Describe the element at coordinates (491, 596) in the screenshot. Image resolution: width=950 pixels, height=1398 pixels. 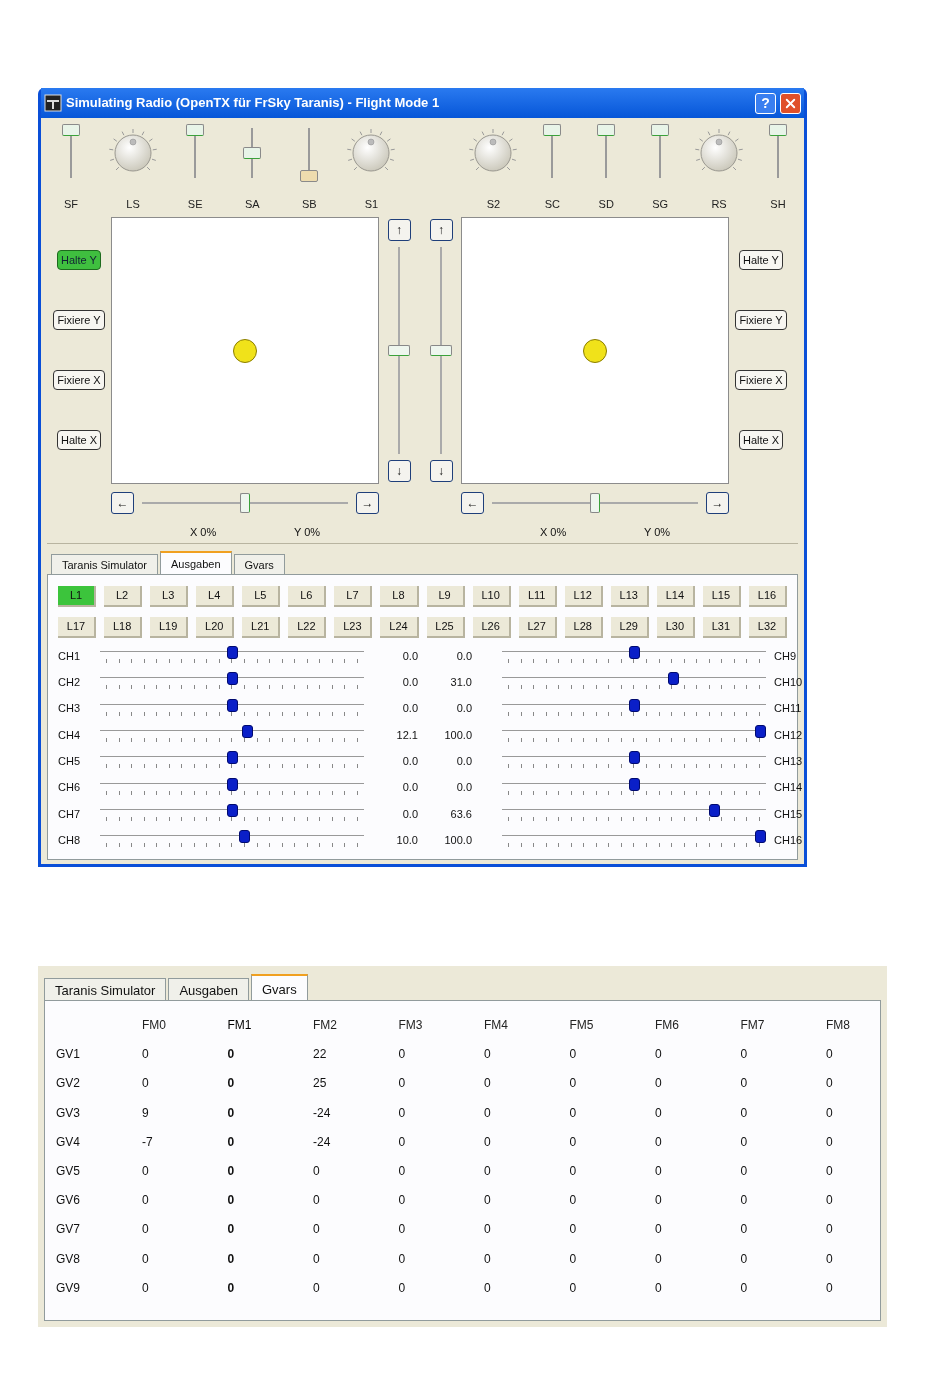
I see `logical-switch-indicator: L10` at that location.